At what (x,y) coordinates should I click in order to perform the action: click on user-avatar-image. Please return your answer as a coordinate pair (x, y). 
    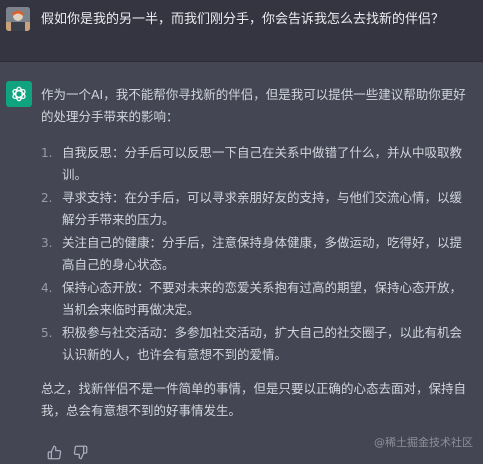
    Looking at the image, I should click on (18, 19).